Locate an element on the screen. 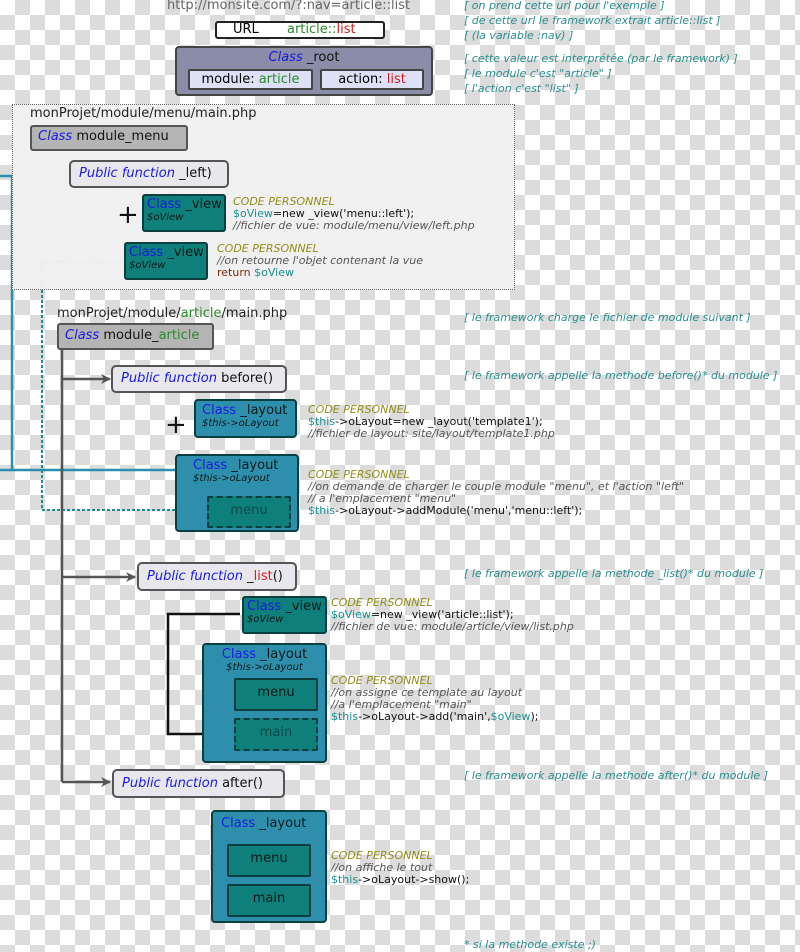 This screenshot has width=800, height=952. root-module-field: module: article is located at coordinates (250, 79).